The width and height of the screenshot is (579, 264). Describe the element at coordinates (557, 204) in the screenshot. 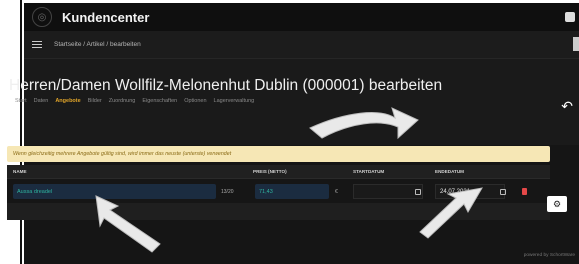

I see `settings-button: ⚙` at that location.